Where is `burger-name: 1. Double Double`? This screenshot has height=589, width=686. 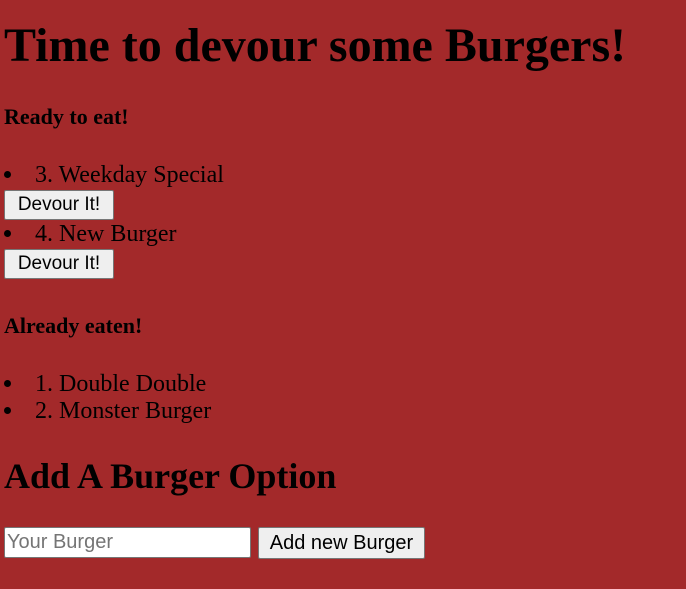
burger-name: 1. Double Double is located at coordinates (121, 384).